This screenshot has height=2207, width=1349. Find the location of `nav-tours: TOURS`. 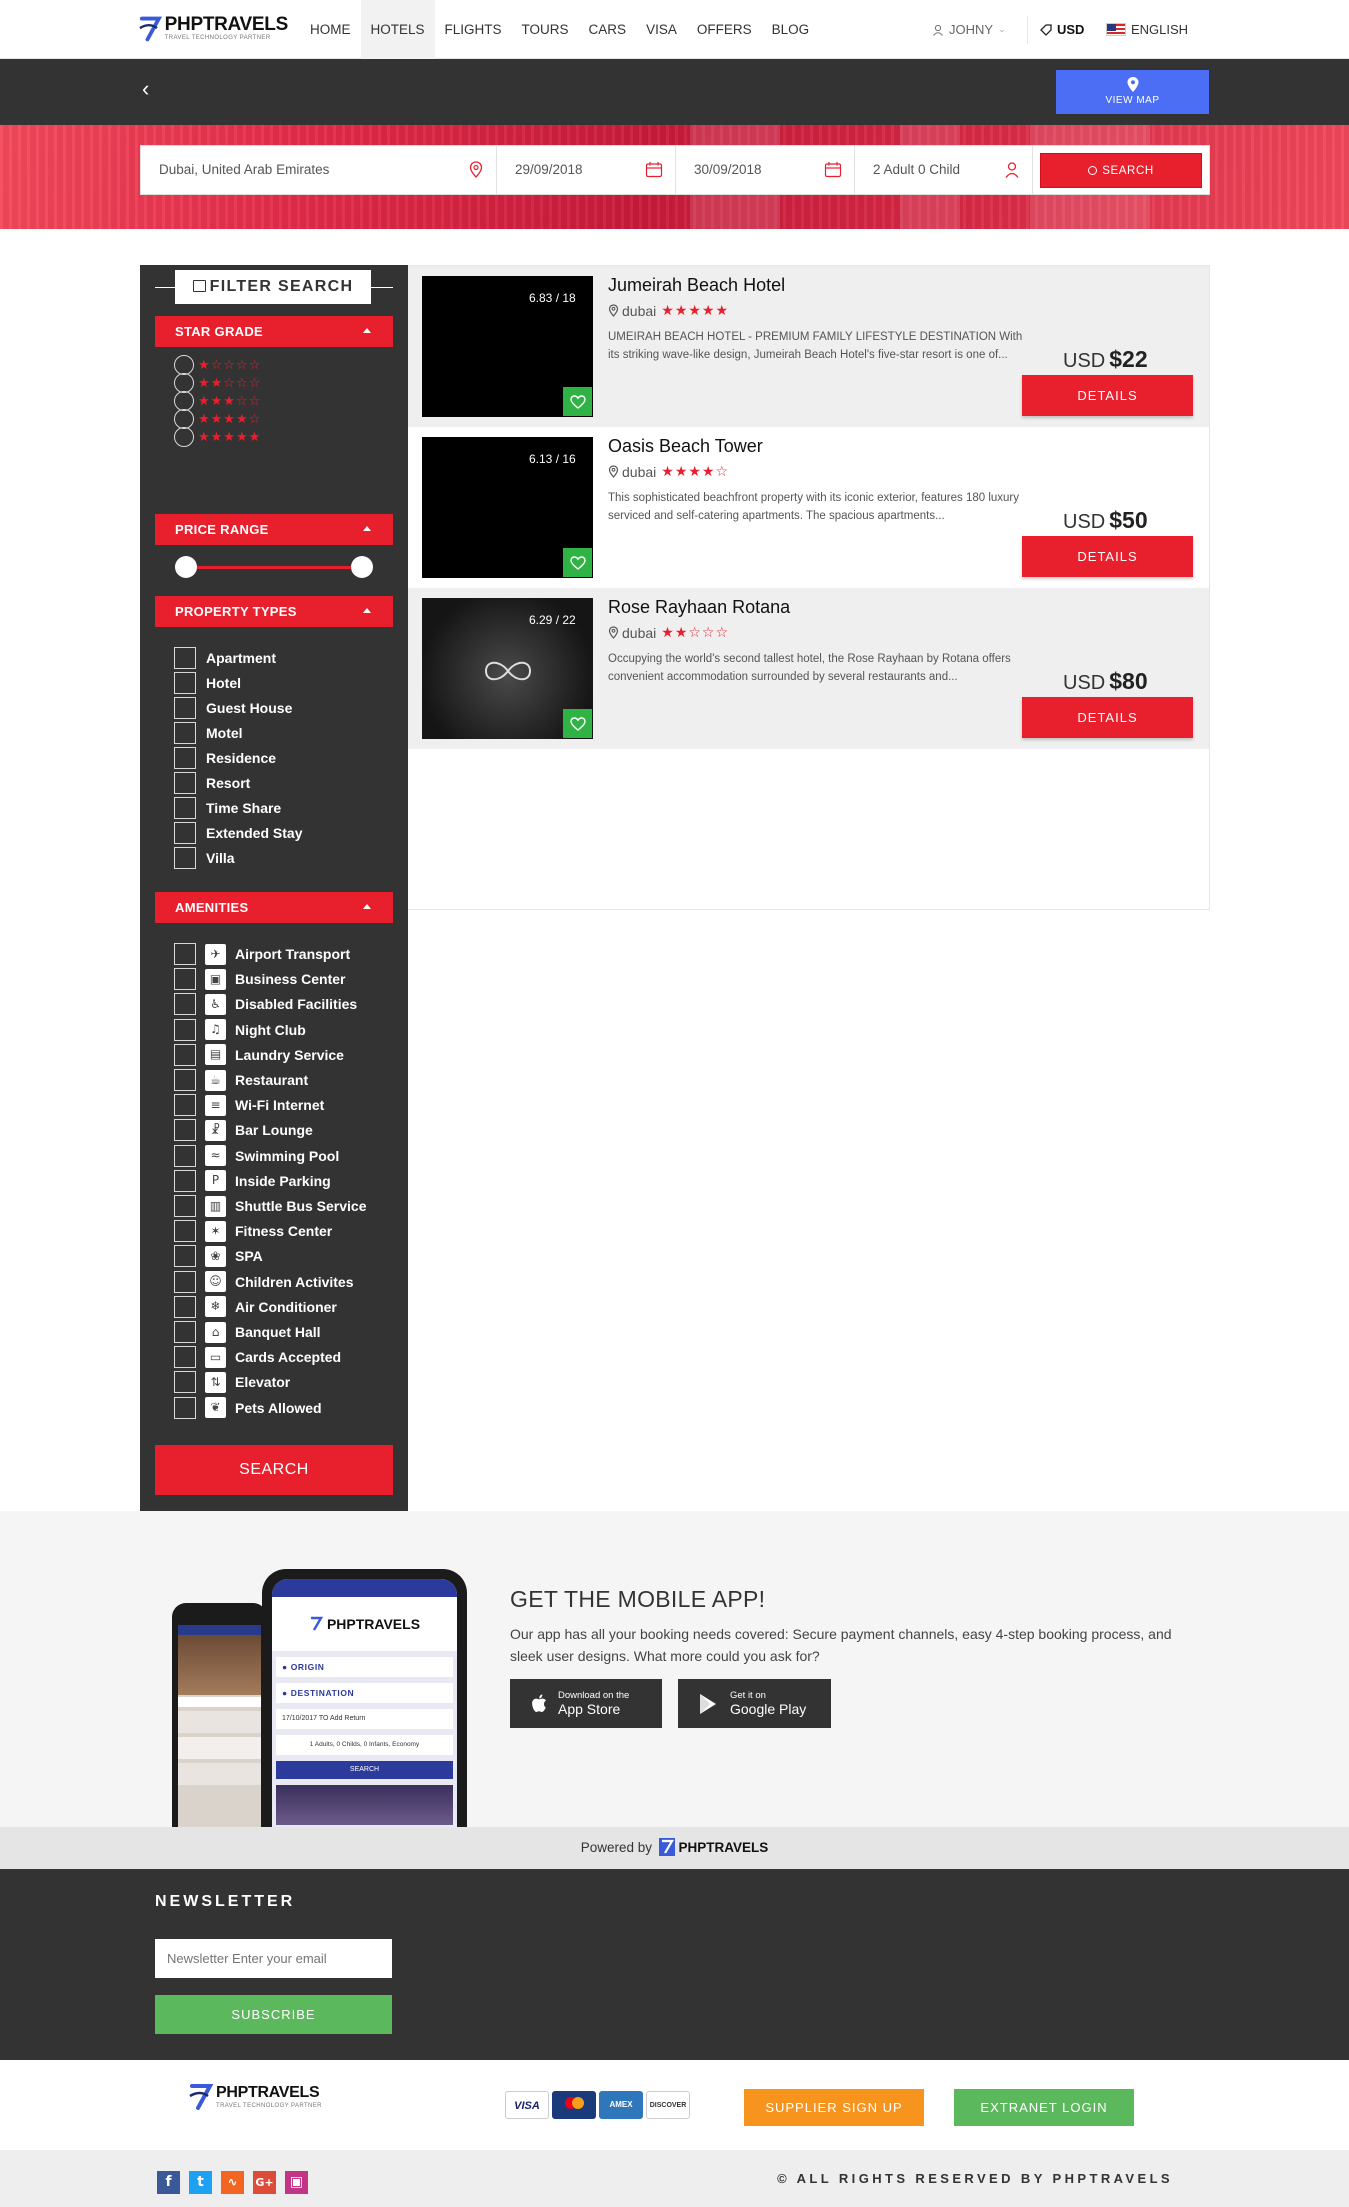

nav-tours: TOURS is located at coordinates (545, 29).